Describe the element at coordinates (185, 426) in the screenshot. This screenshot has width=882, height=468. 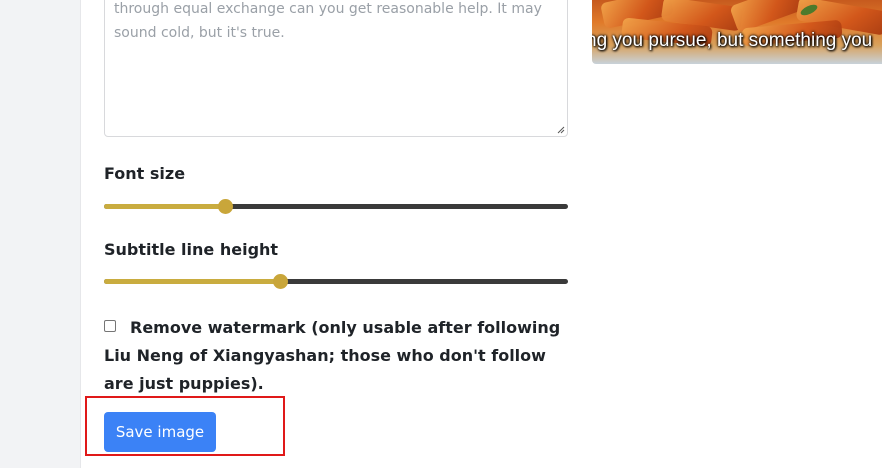
I see `highlight-box` at that location.